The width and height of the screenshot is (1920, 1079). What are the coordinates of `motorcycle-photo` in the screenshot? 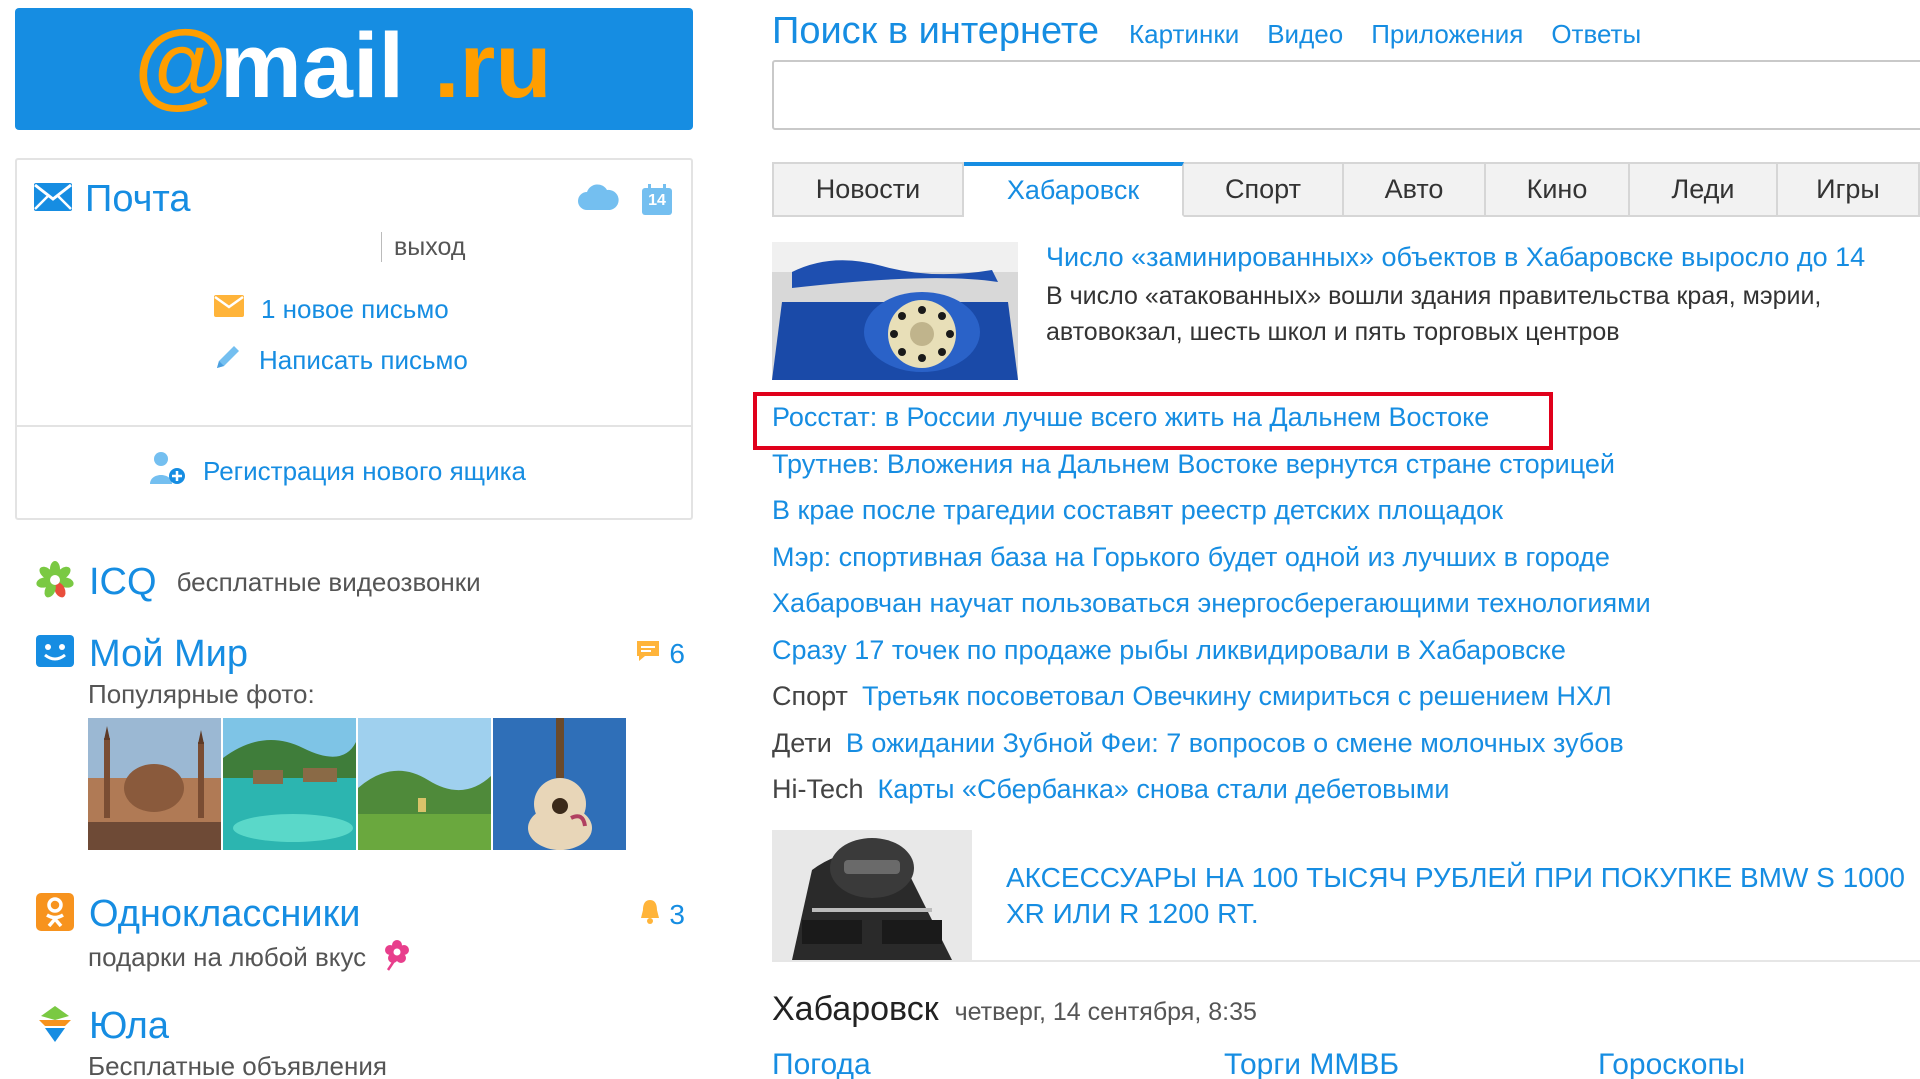 It's located at (872, 895).